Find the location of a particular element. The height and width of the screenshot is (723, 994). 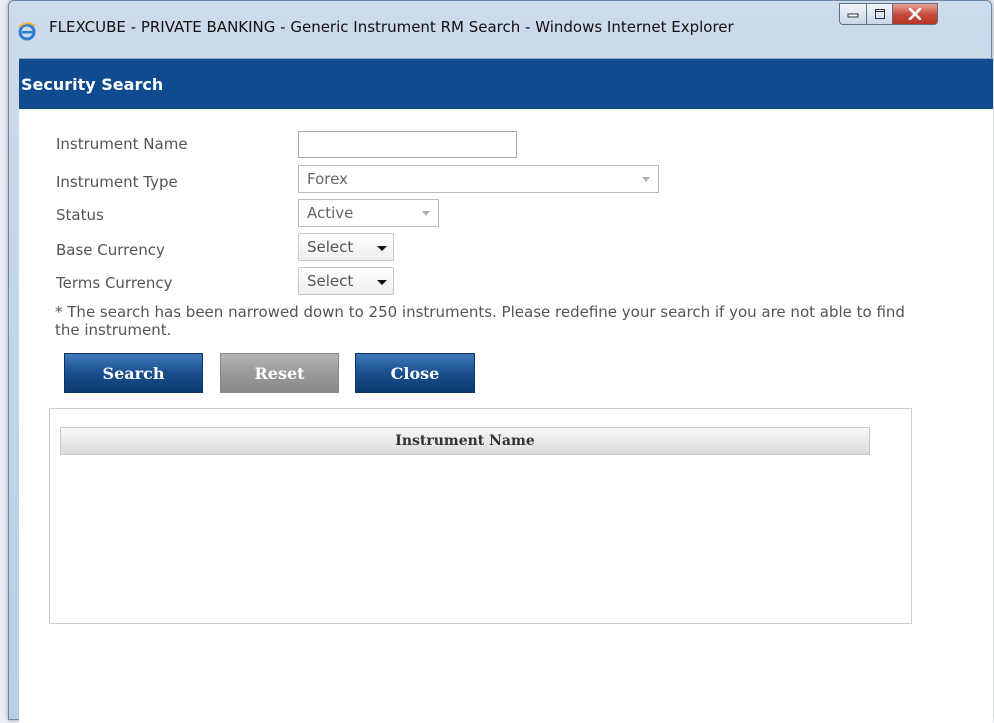

ie-icon is located at coordinates (27, 31).